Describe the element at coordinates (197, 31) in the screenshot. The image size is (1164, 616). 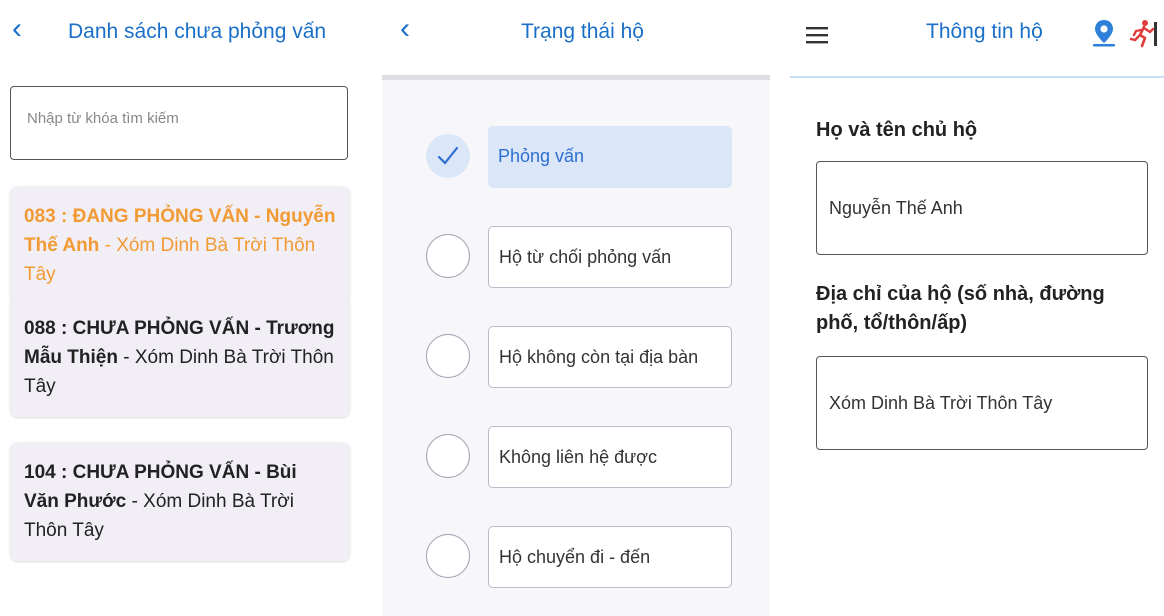
I see `page-title: Danh sách chưa phỏng vấn` at that location.